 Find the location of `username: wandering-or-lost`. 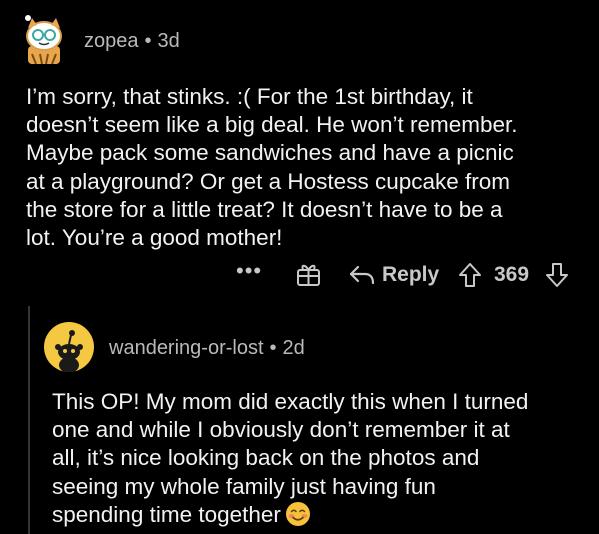

username: wandering-or-lost is located at coordinates (186, 348).